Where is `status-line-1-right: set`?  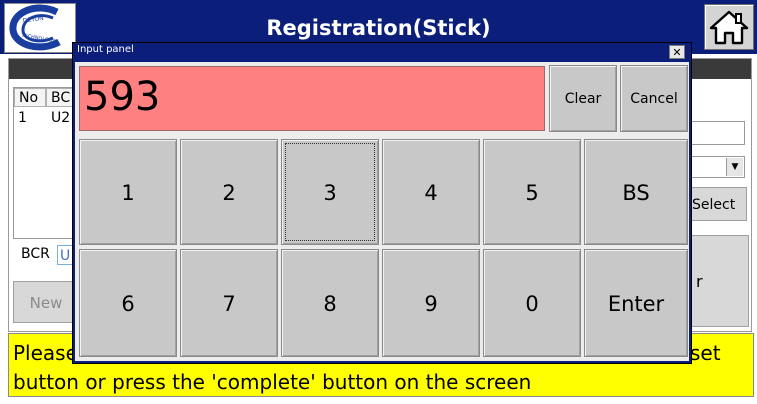 status-line-1-right: set is located at coordinates (705, 353).